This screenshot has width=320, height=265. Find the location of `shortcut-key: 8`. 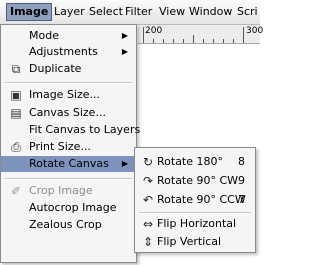

shortcut-key: 8 is located at coordinates (241, 161).